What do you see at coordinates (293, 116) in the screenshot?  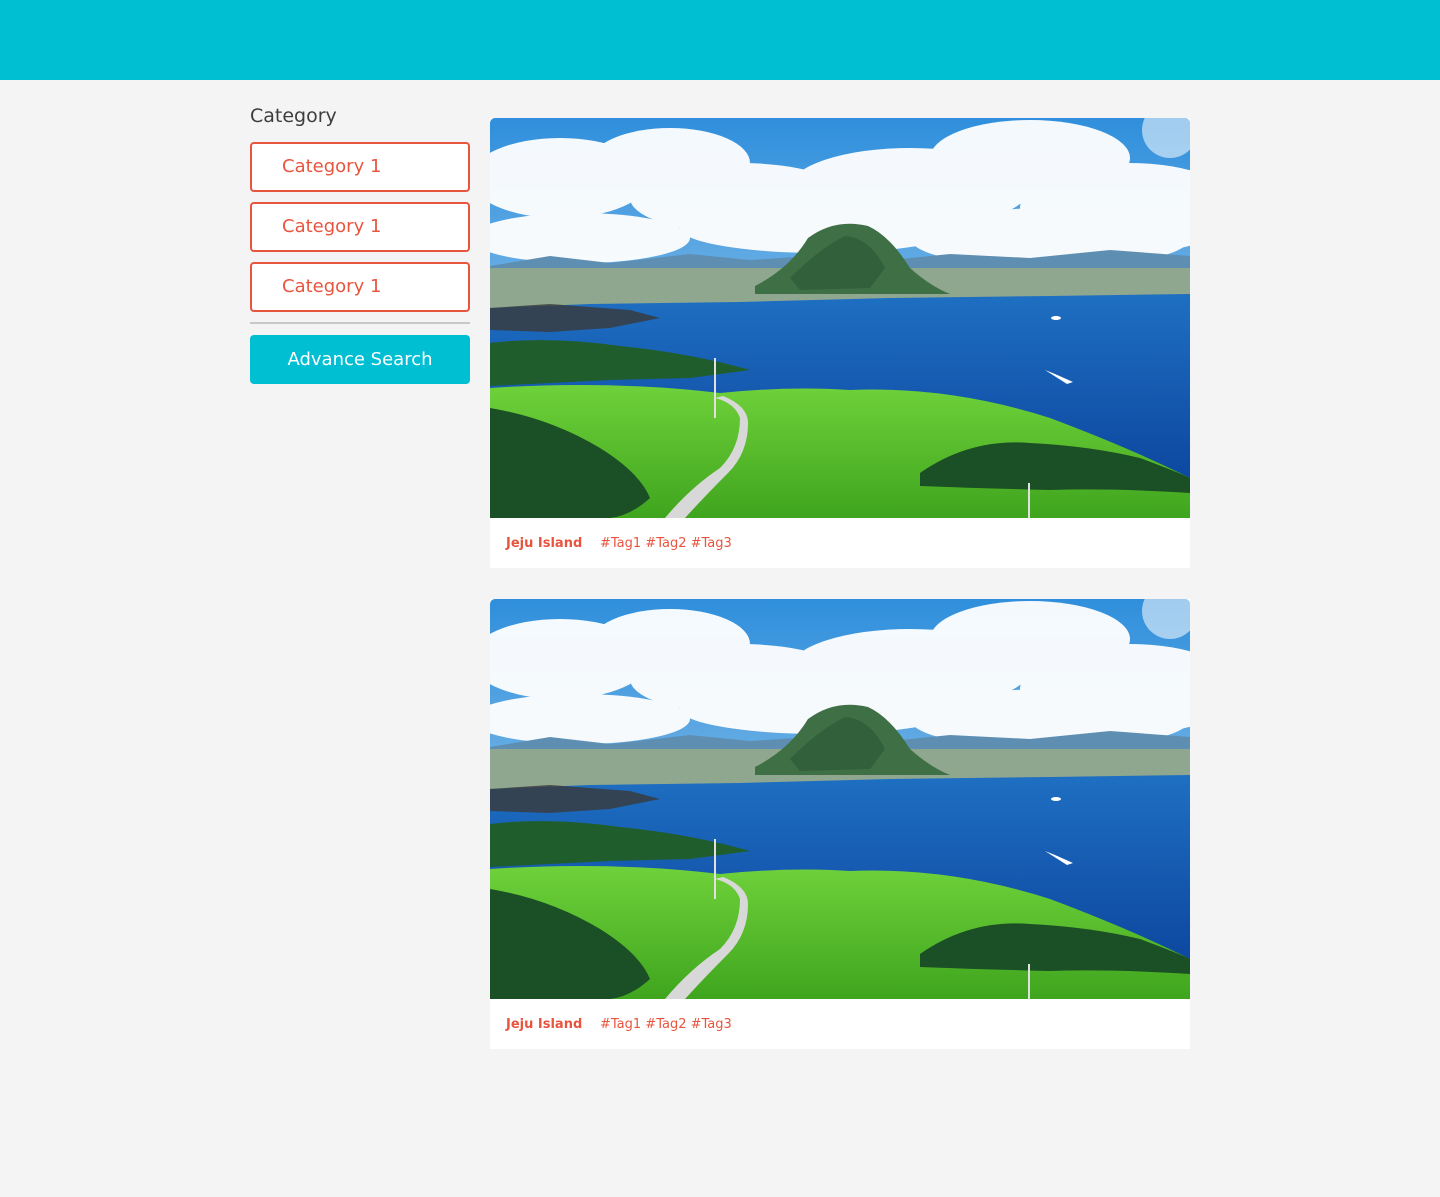 I see `sidebar-title: Category` at bounding box center [293, 116].